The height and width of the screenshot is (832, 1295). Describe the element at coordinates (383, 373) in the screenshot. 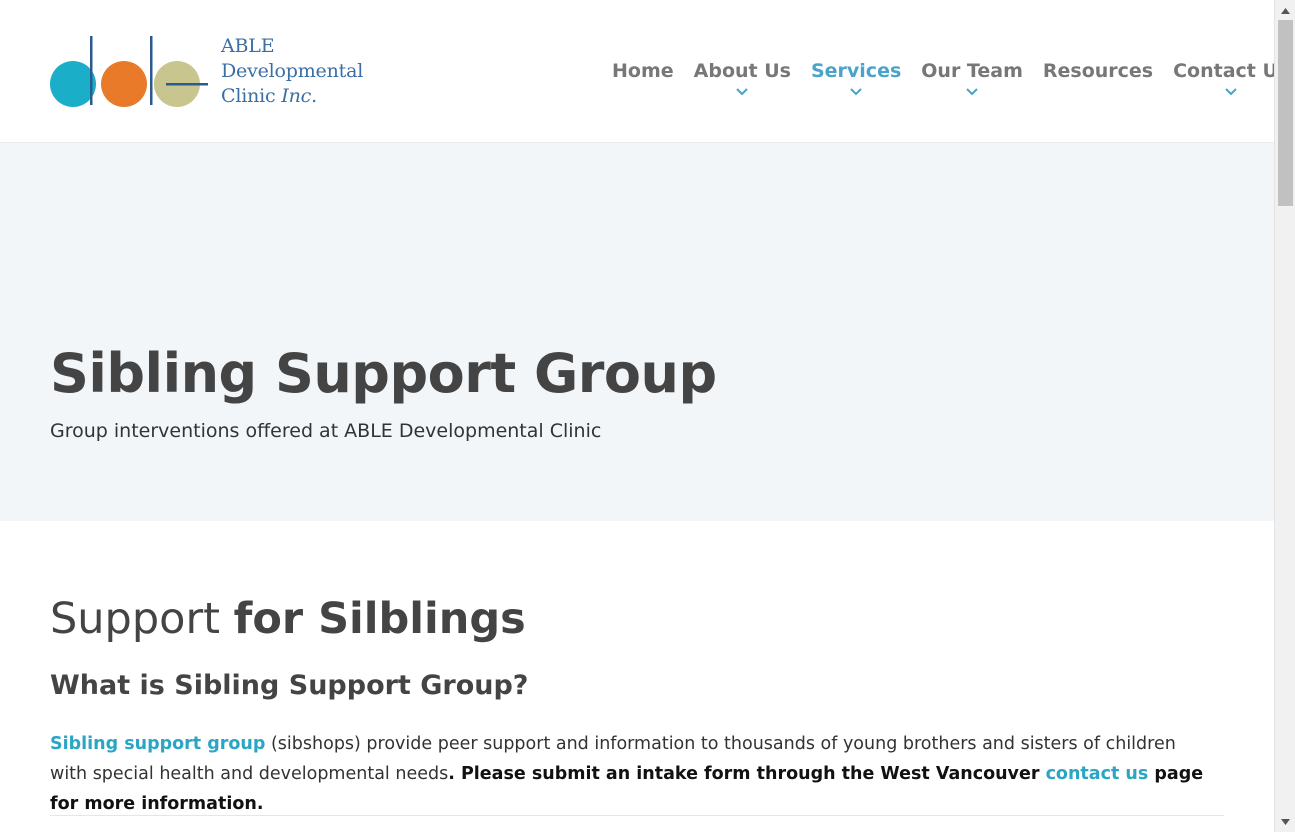

I see `page-title: Sibling Support Group` at that location.